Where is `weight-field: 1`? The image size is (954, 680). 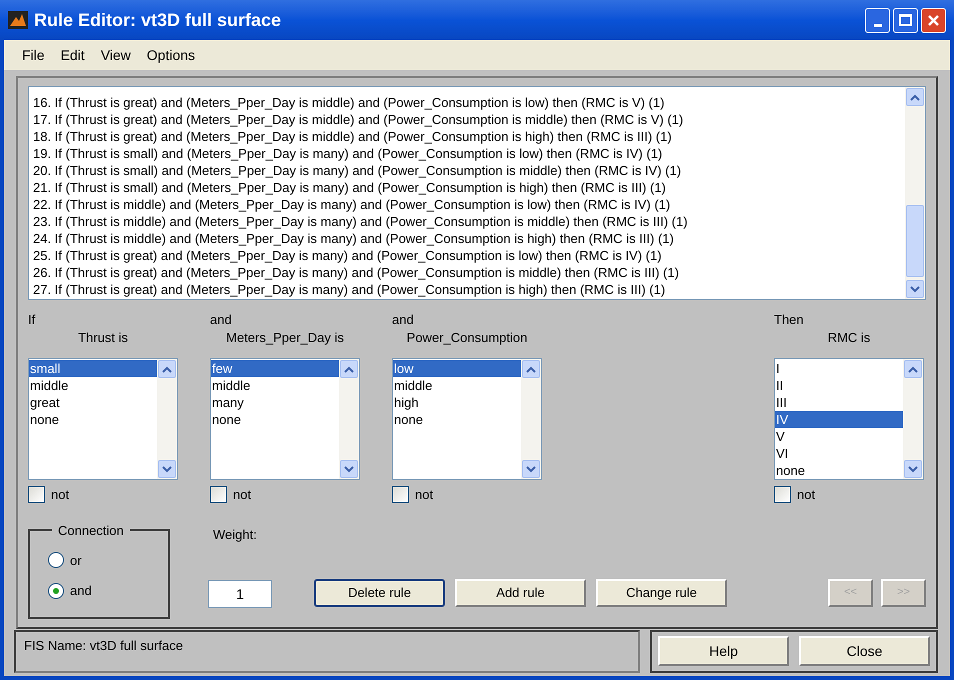
weight-field: 1 is located at coordinates (240, 594).